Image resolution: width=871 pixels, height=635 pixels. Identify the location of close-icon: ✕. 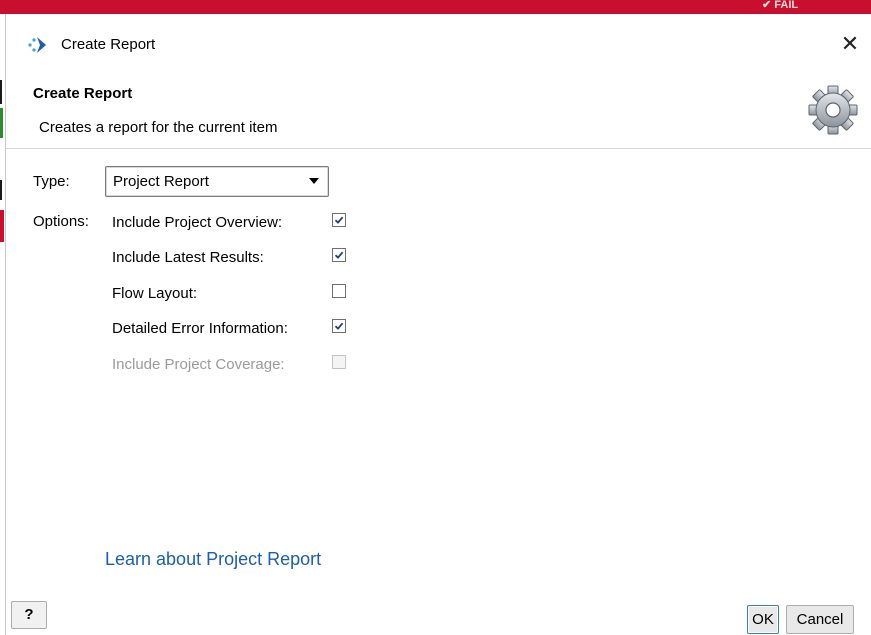
(850, 43).